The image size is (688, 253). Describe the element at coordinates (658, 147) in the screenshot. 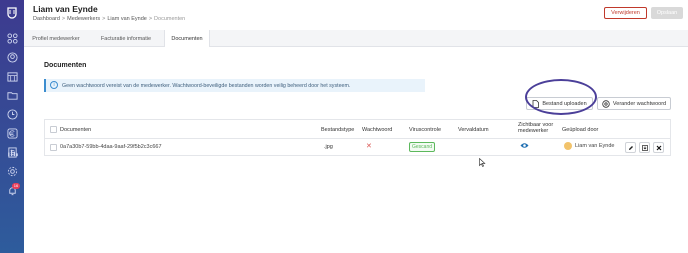

I see `delete-icon` at that location.